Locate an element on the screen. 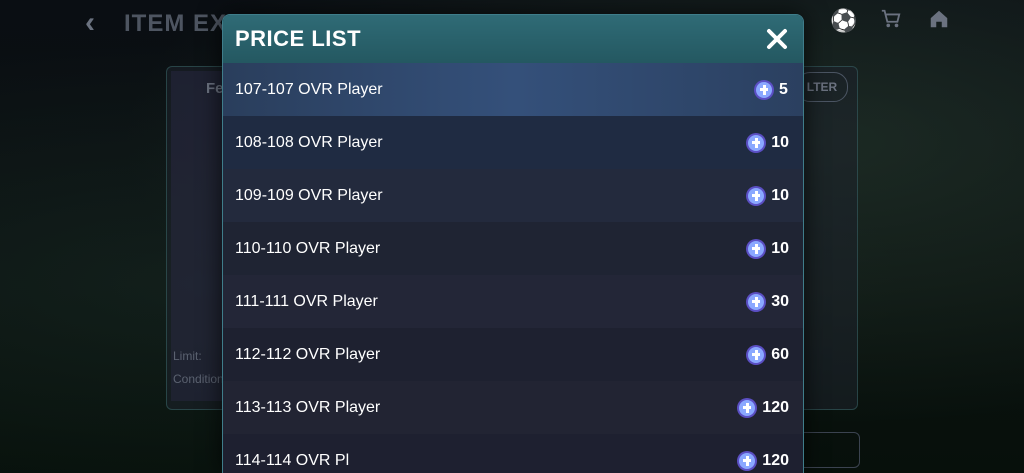 This screenshot has height=473, width=1024. price-row-label: 107-107 OVR Player is located at coordinates (309, 89).